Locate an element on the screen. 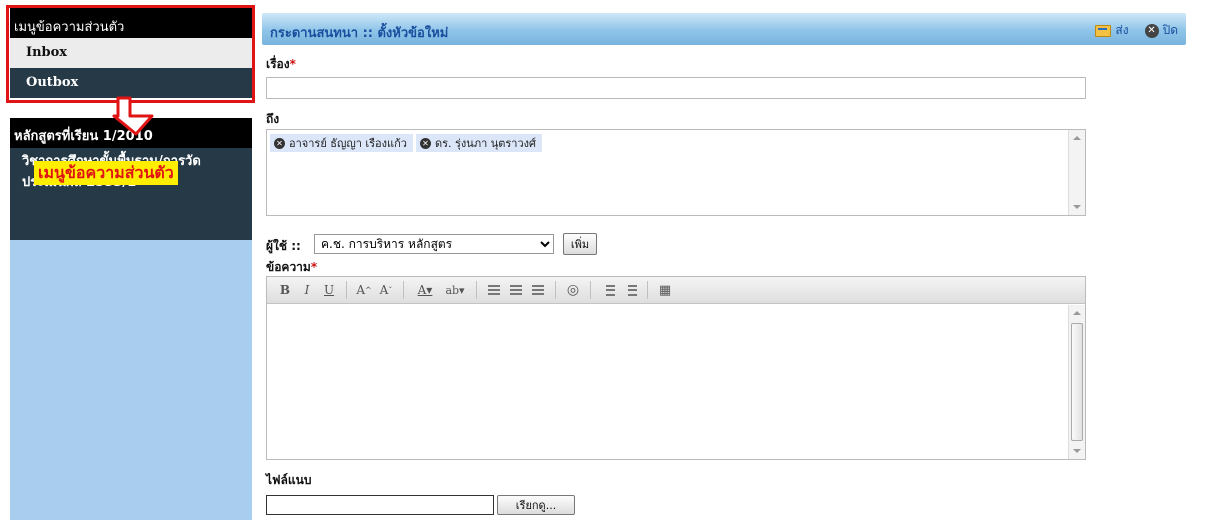 The image size is (1215, 520). bold-icon: B is located at coordinates (285, 290).